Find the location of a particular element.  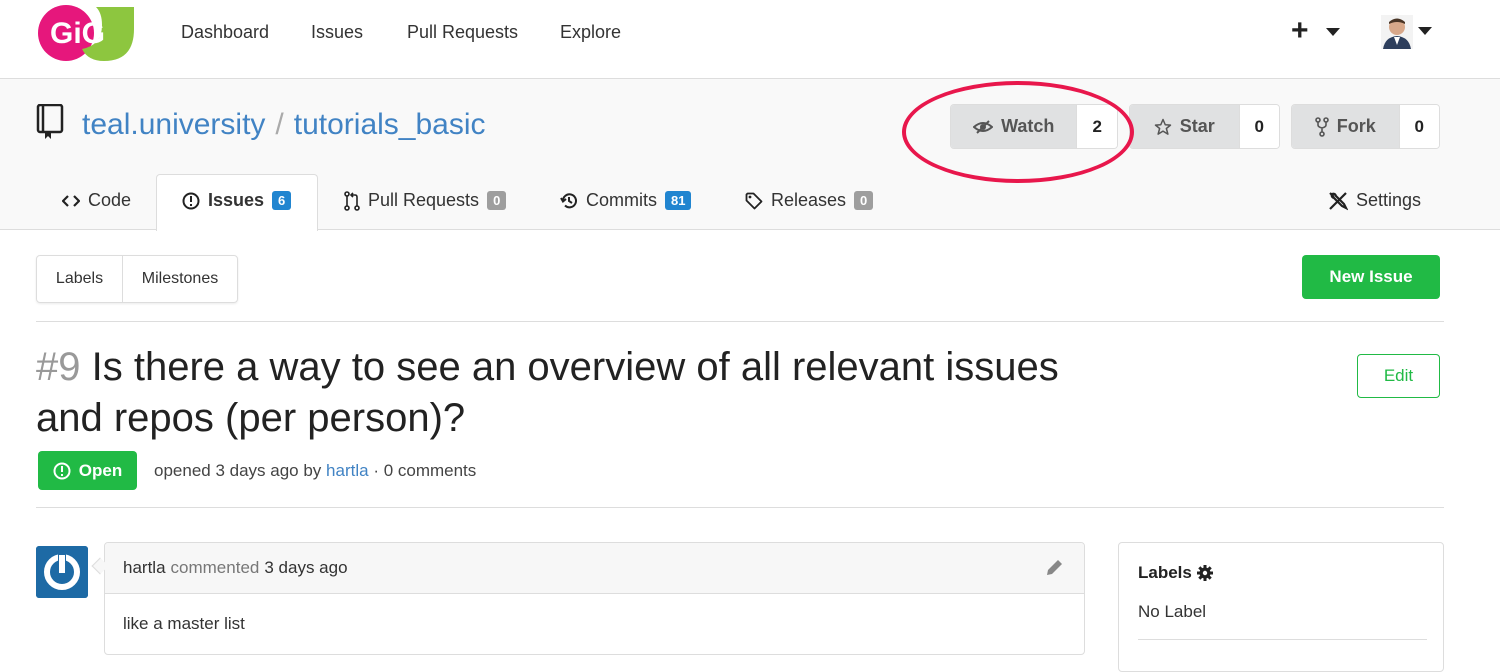

milestones-button: Milestones is located at coordinates (180, 279).